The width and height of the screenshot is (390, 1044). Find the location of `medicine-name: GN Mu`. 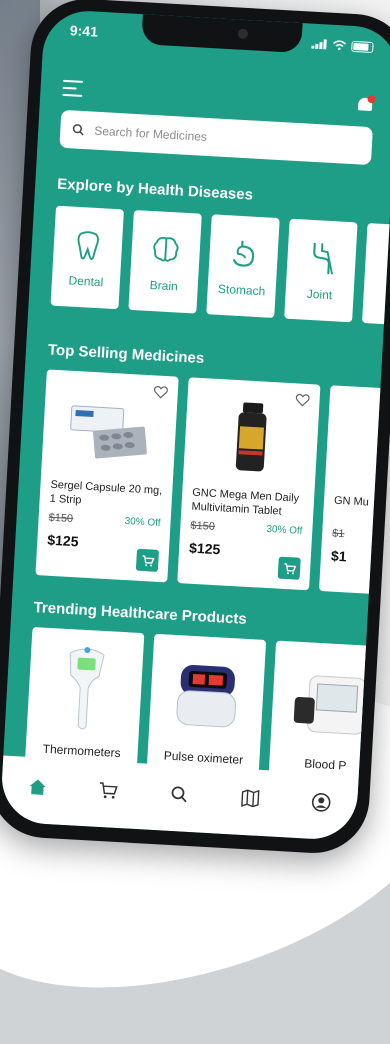

medicine-name: GN Mu is located at coordinates (351, 501).